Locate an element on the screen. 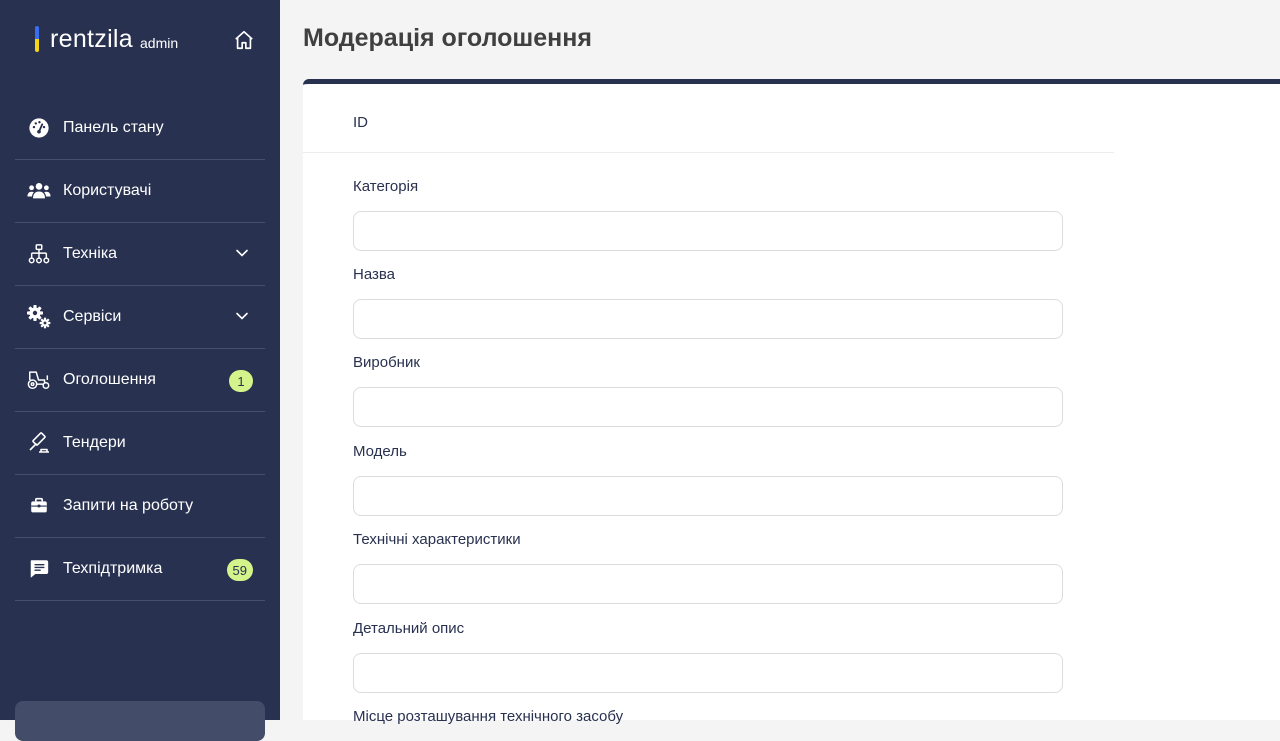 This screenshot has height=741, width=1280. sidebar-nav: Панель стану Користувачі Техніка Сервіси is located at coordinates (140, 349).